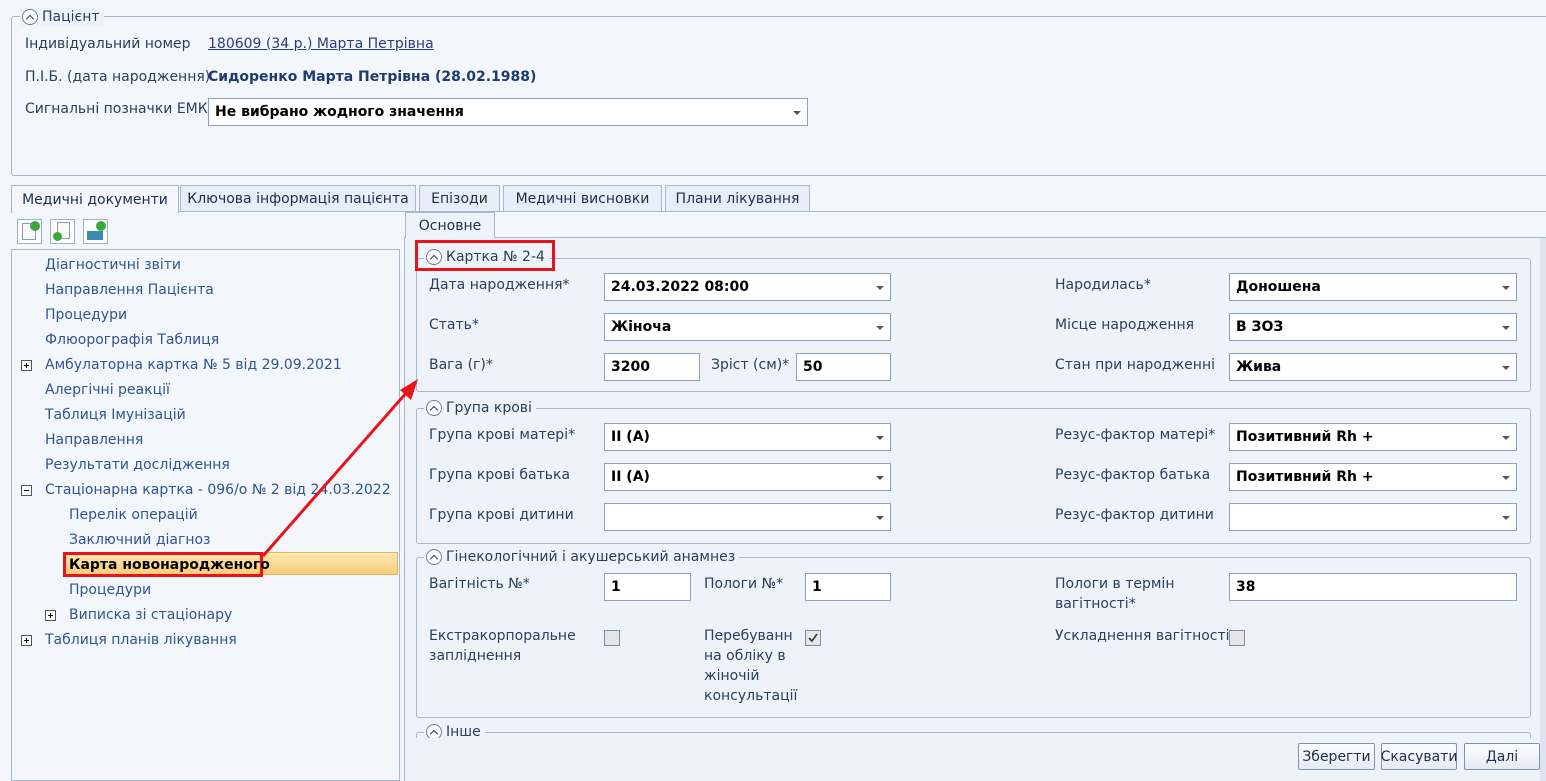 The width and height of the screenshot is (1546, 781). Describe the element at coordinates (502, 636) in the screenshot. I see `eco-label: Екстракорпоральне` at that location.